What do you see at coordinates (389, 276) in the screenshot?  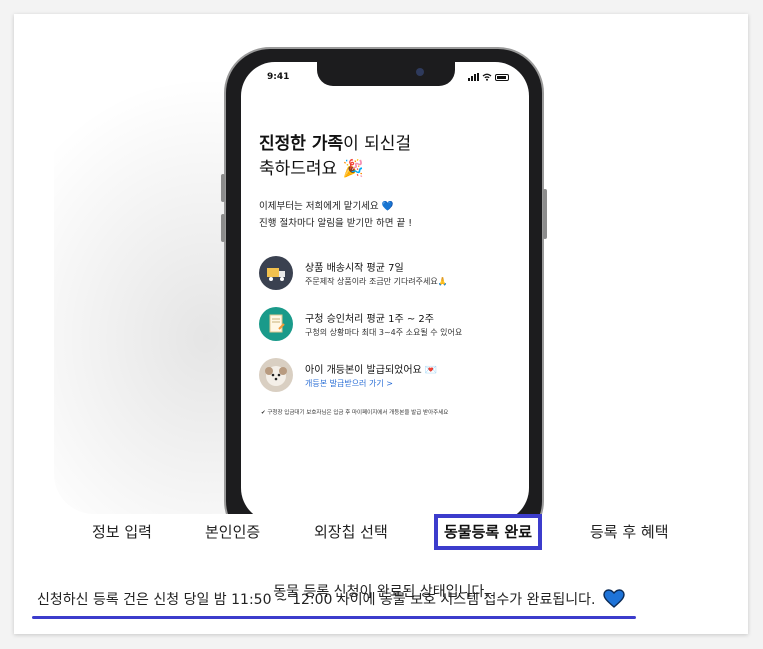 I see `step-delivery: 상품 배송시작 평균 7일 주문제작 상품이라 조금만 기다려주세요🙏` at bounding box center [389, 276].